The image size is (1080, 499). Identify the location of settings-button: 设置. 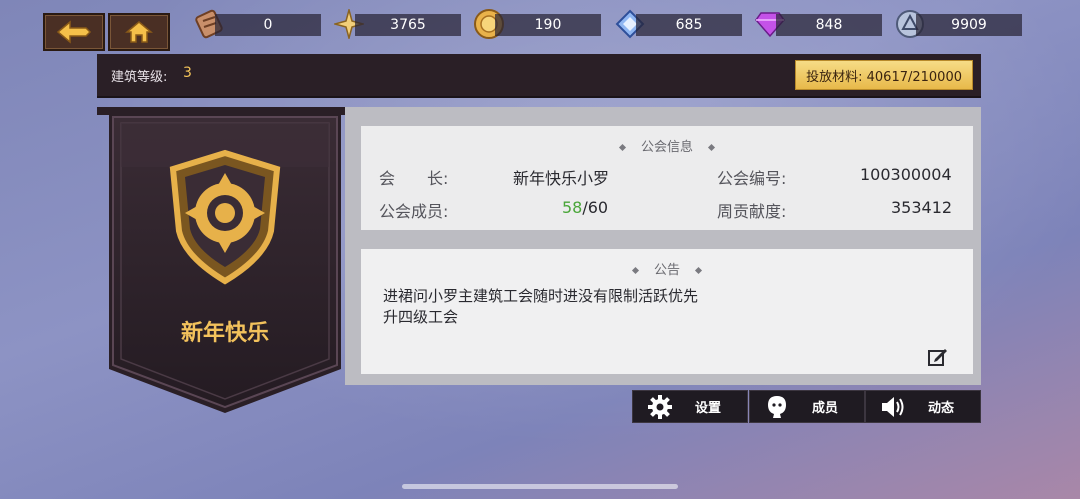
(690, 406).